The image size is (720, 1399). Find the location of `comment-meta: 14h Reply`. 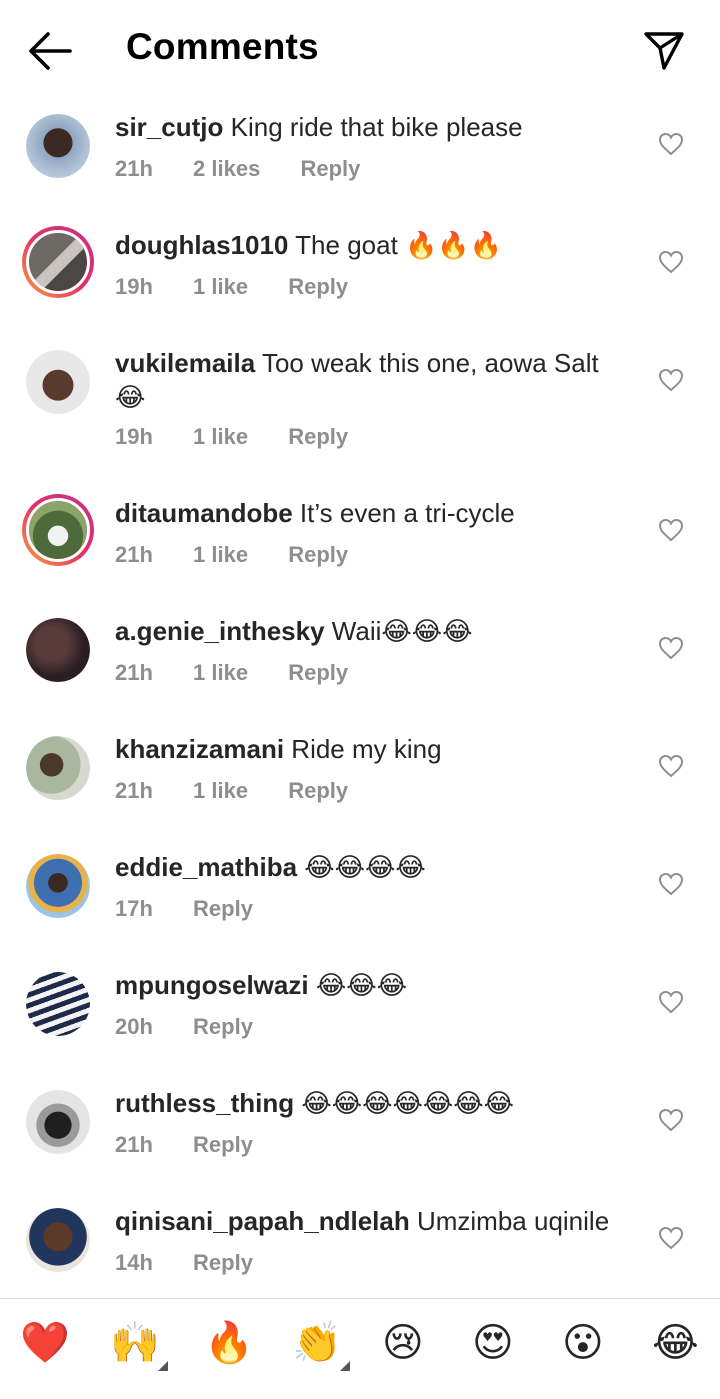

comment-meta: 14h Reply is located at coordinates (201, 1263).